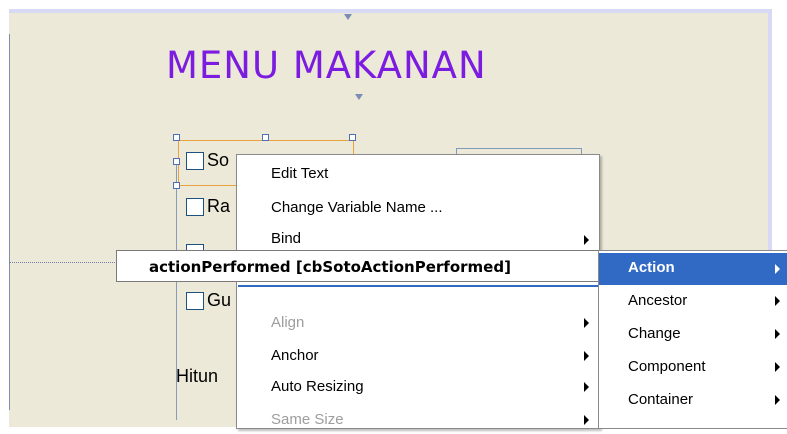  I want to click on event-handler-label: actionPerformed [cbSotoActionPerformed], so click(330, 267).